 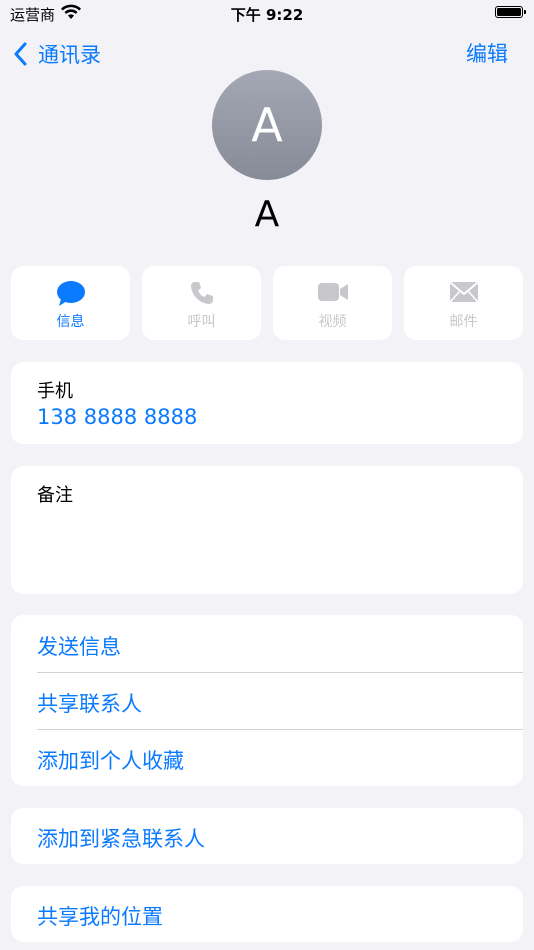 What do you see at coordinates (117, 417) in the screenshot?
I see `phone-number-link: 138 8888 8888` at bounding box center [117, 417].